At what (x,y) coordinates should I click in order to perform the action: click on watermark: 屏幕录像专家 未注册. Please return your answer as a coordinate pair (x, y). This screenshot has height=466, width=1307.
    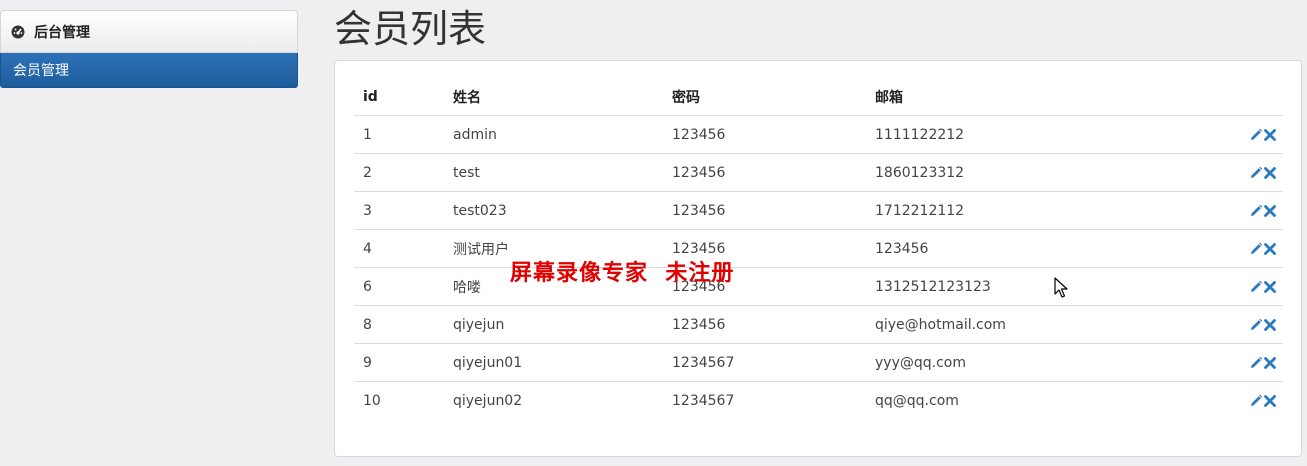
    Looking at the image, I should click on (622, 273).